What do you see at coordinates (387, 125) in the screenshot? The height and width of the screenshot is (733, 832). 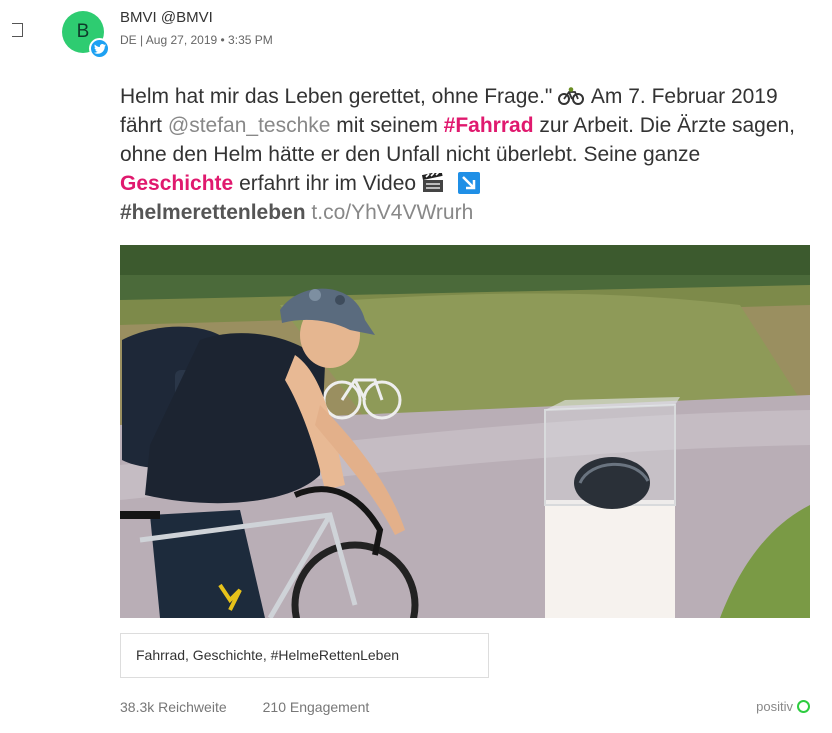 I see `tweet-text-part: mit seinem` at bounding box center [387, 125].